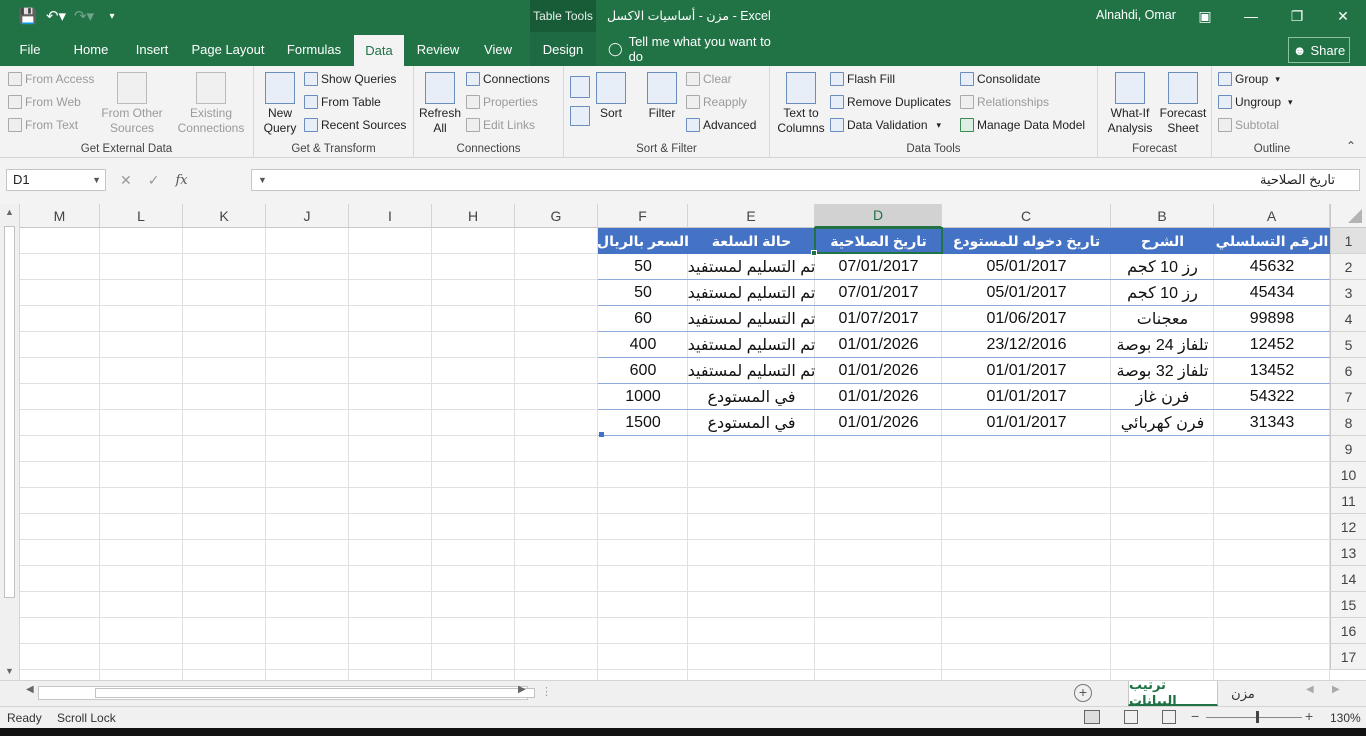  I want to click on customize-qat-icon: ▾, so click(112, 16).